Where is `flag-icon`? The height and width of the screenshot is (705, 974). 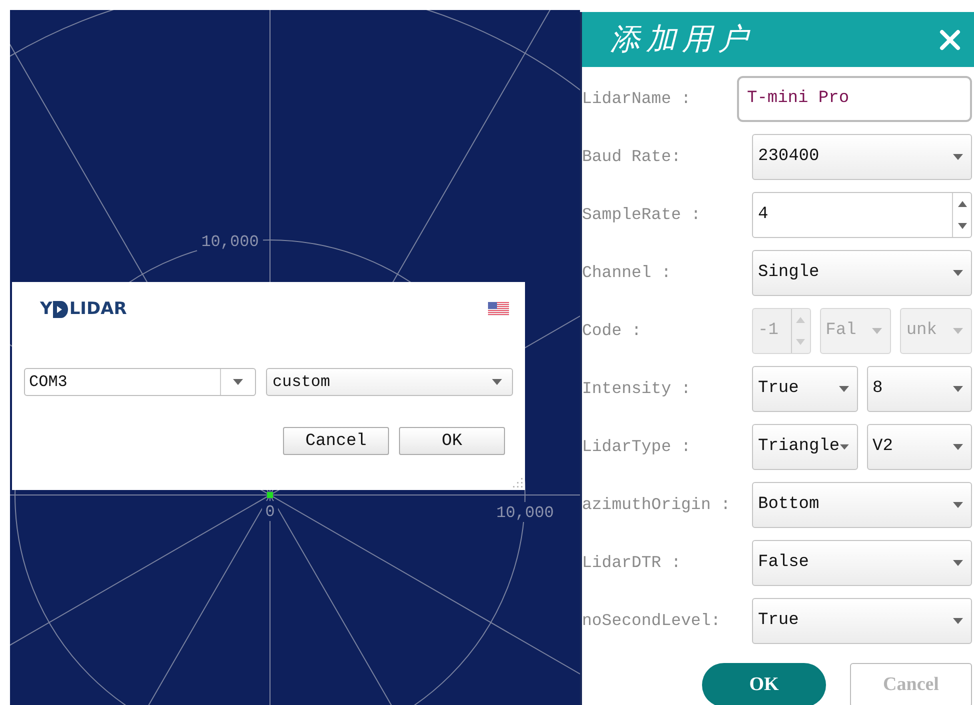 flag-icon is located at coordinates (498, 309).